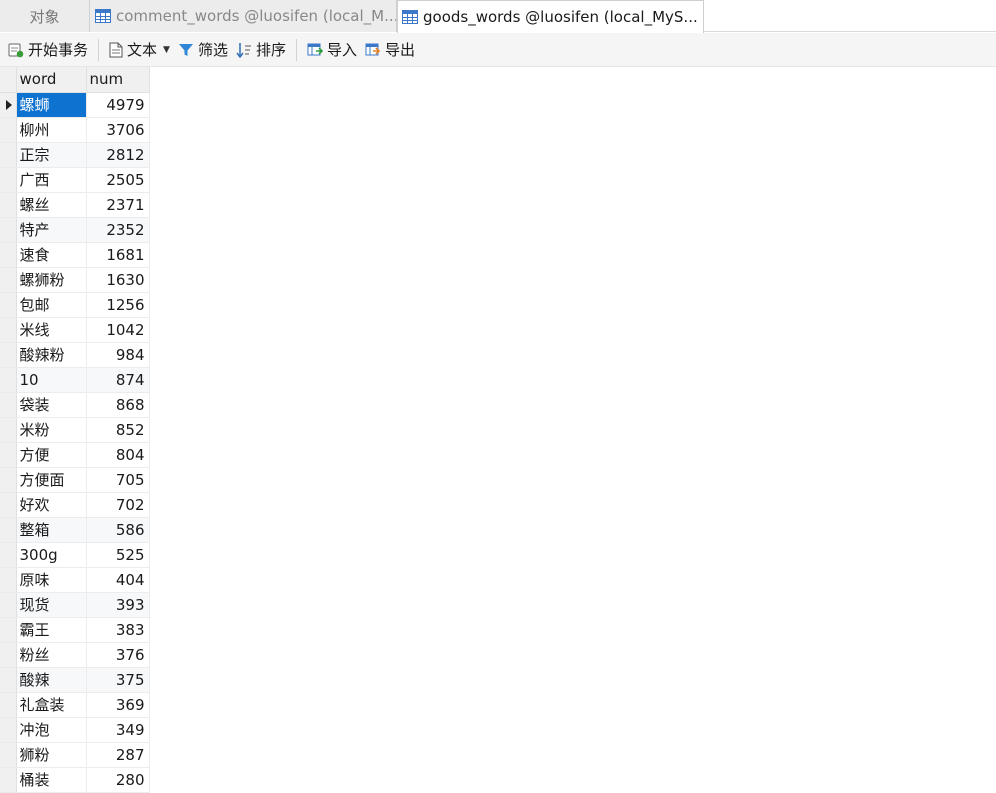 This screenshot has height=793, width=996. What do you see at coordinates (51, 355) in the screenshot?
I see `cell-word: 酸辣粉` at bounding box center [51, 355].